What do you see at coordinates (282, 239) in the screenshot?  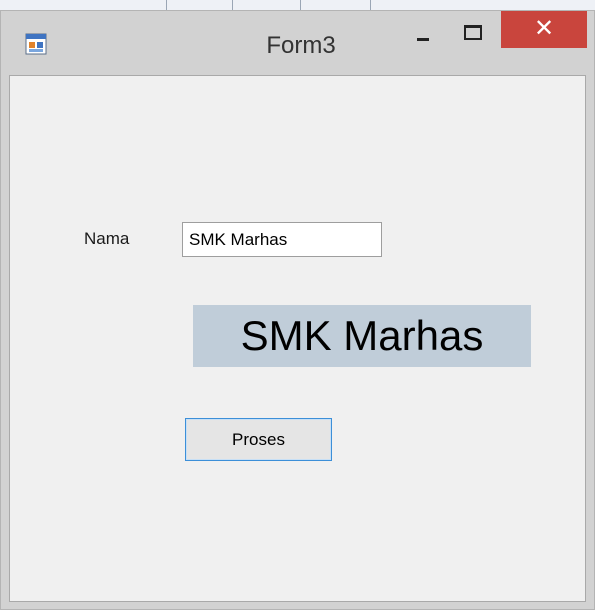 I see `nama-input` at bounding box center [282, 239].